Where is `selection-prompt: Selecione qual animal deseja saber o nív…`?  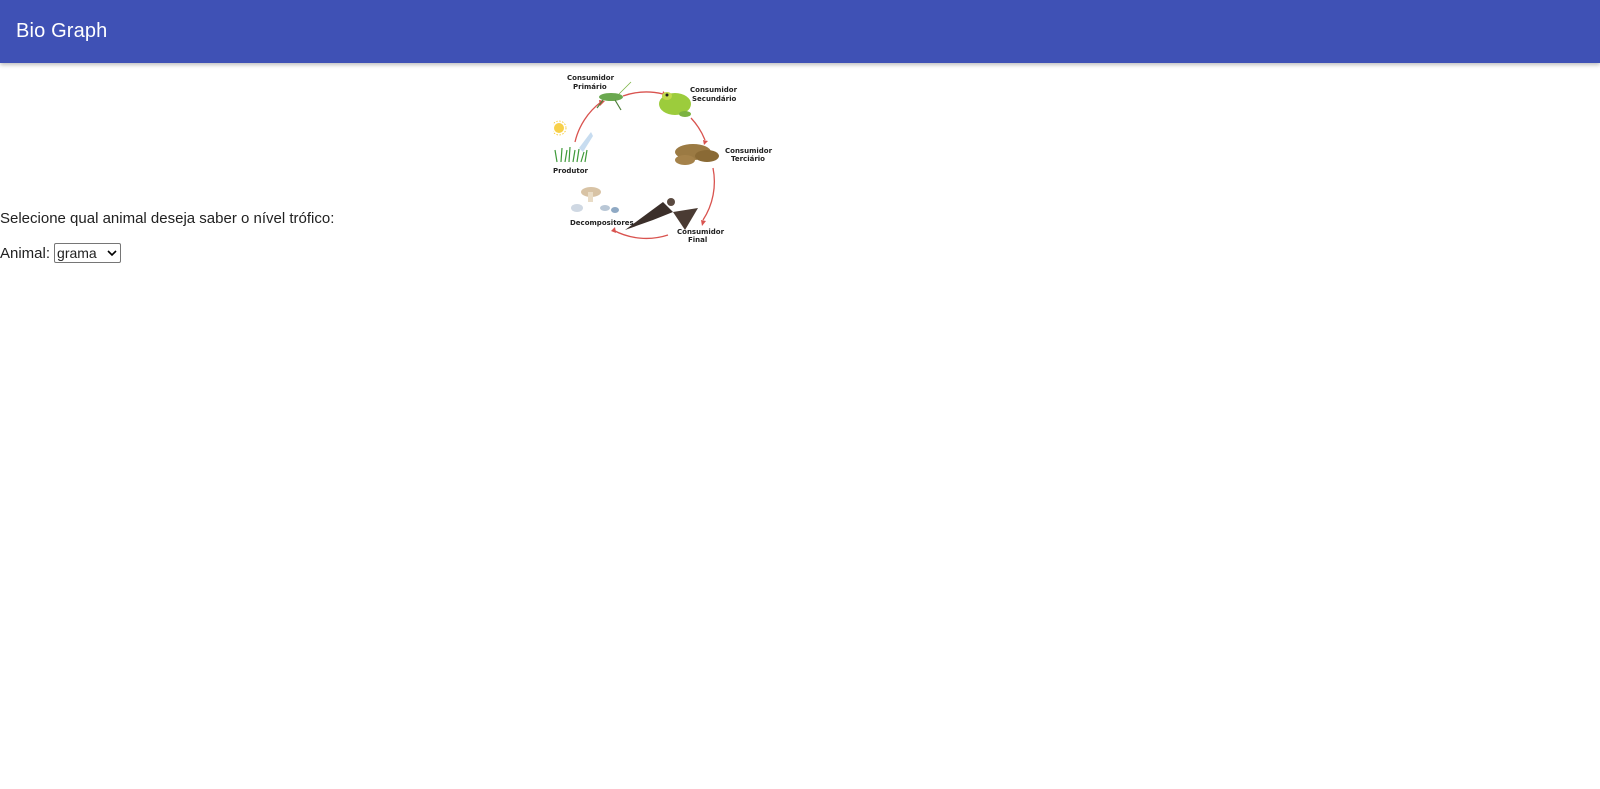 selection-prompt: Selecione qual animal deseja saber o nív… is located at coordinates (167, 218).